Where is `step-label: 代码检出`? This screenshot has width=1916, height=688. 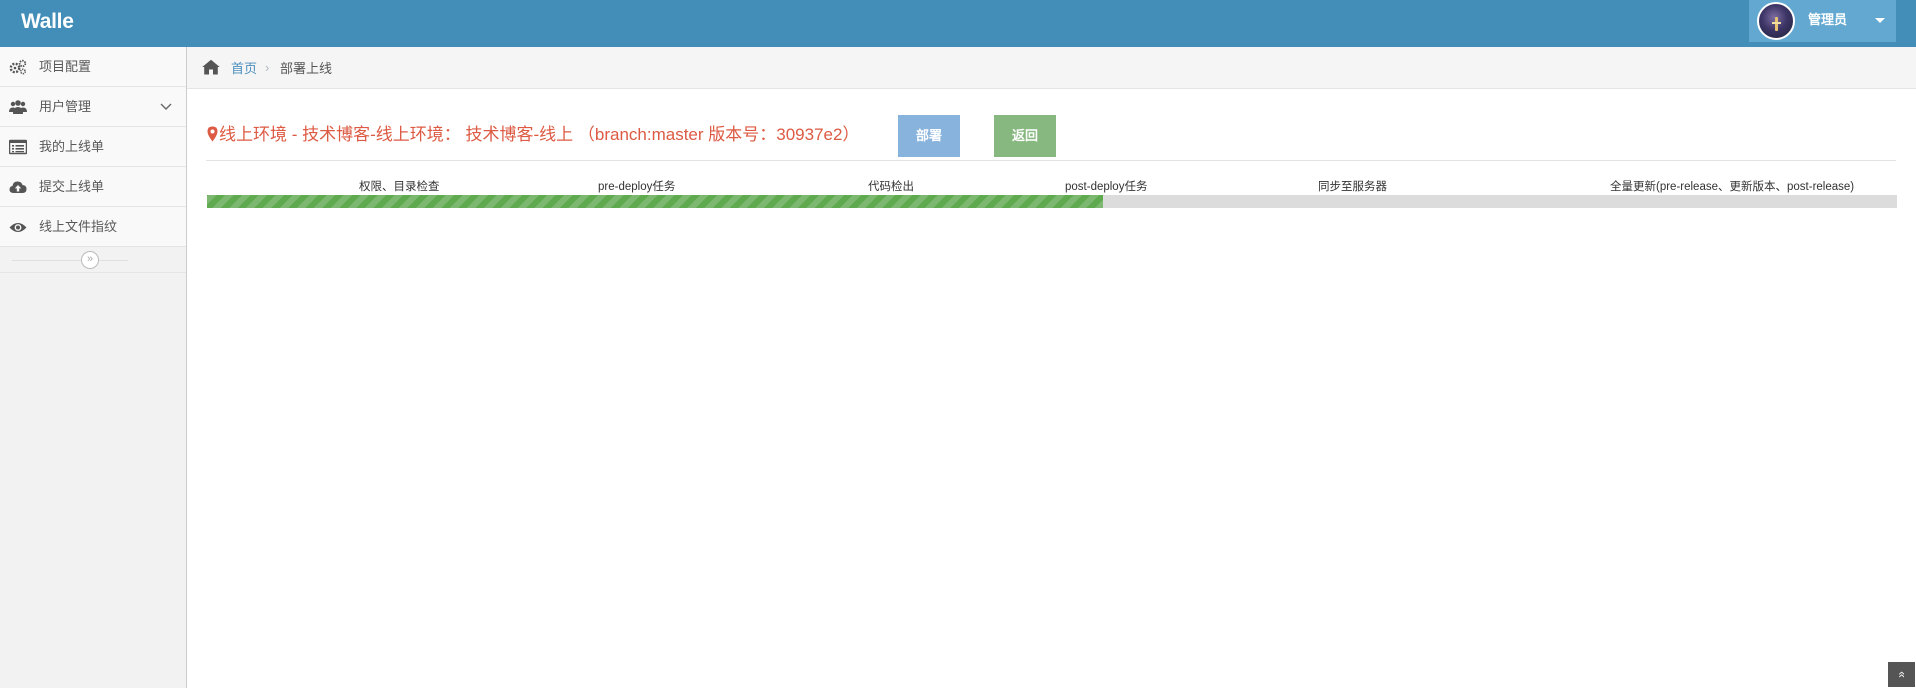
step-label: 代码检出 is located at coordinates (891, 187).